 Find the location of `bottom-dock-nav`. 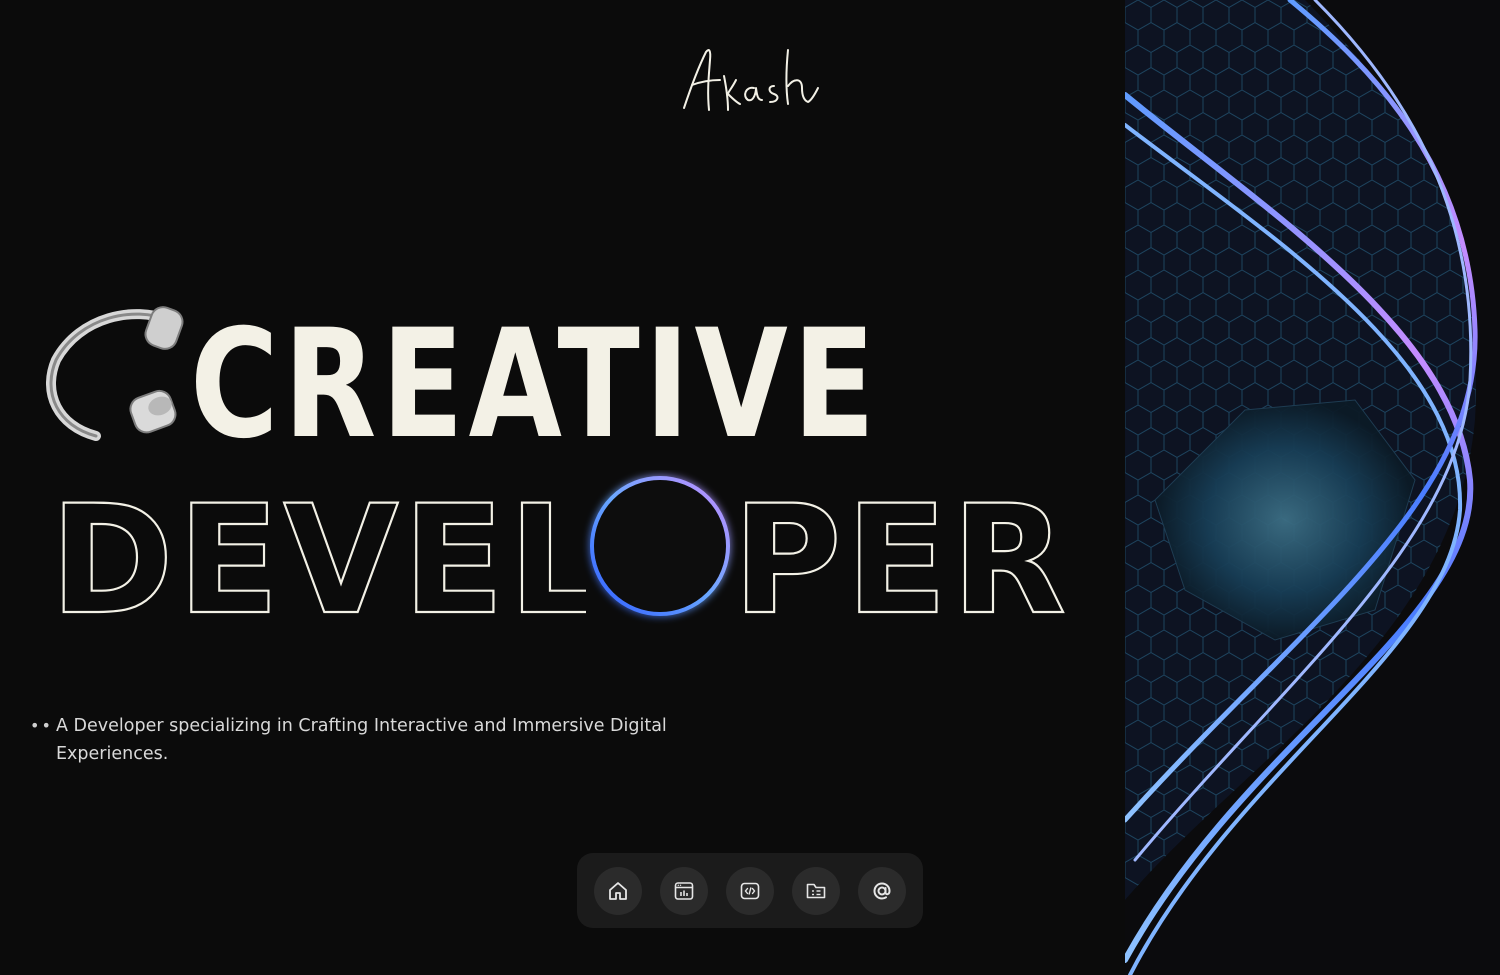

bottom-dock-nav is located at coordinates (750, 890).